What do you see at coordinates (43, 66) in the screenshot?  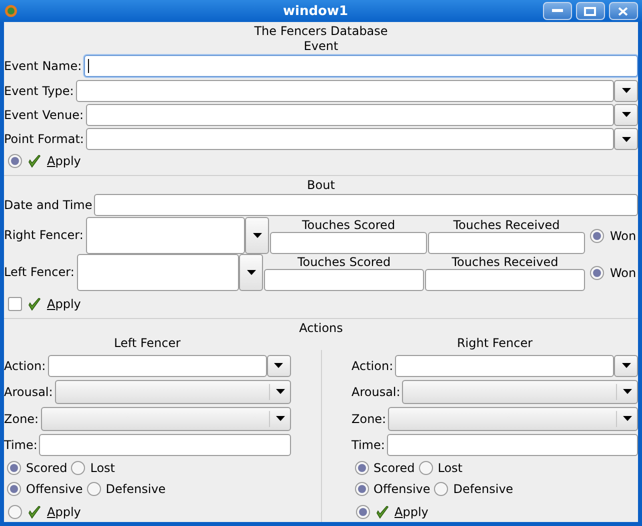 I see `field-label: Event Name:` at bounding box center [43, 66].